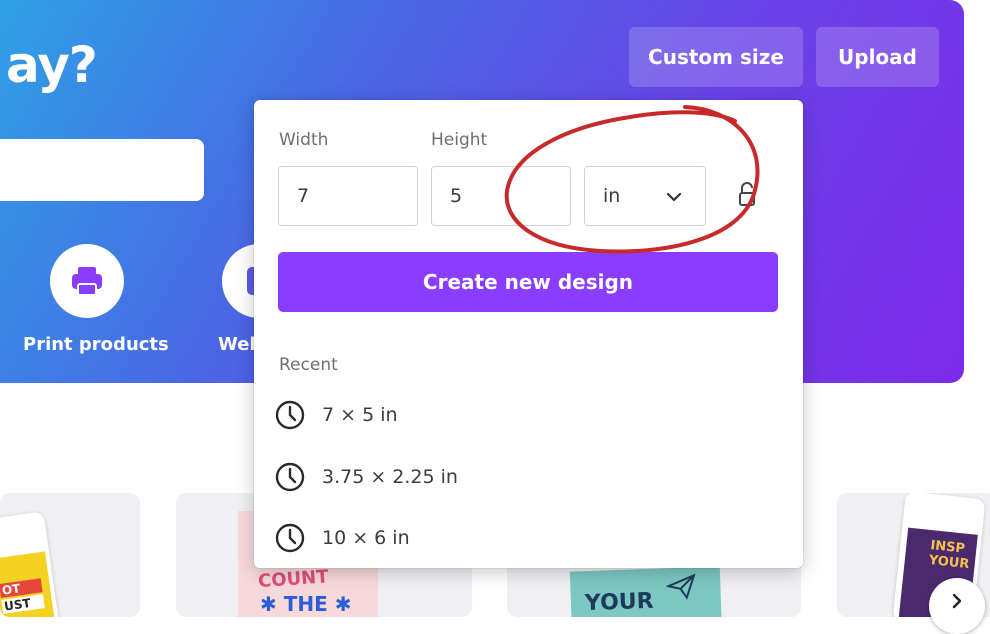 The image size is (990, 634). Describe the element at coordinates (619, 602) in the screenshot. I see `template-text: YOUR` at that location.